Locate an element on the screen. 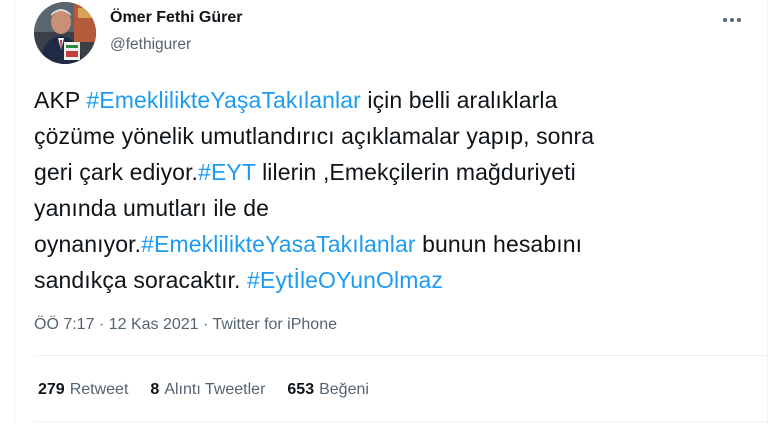 This screenshot has width=782, height=424. hashtag-link: #EmeklilikteYaşaTakılanlar is located at coordinates (223, 100).